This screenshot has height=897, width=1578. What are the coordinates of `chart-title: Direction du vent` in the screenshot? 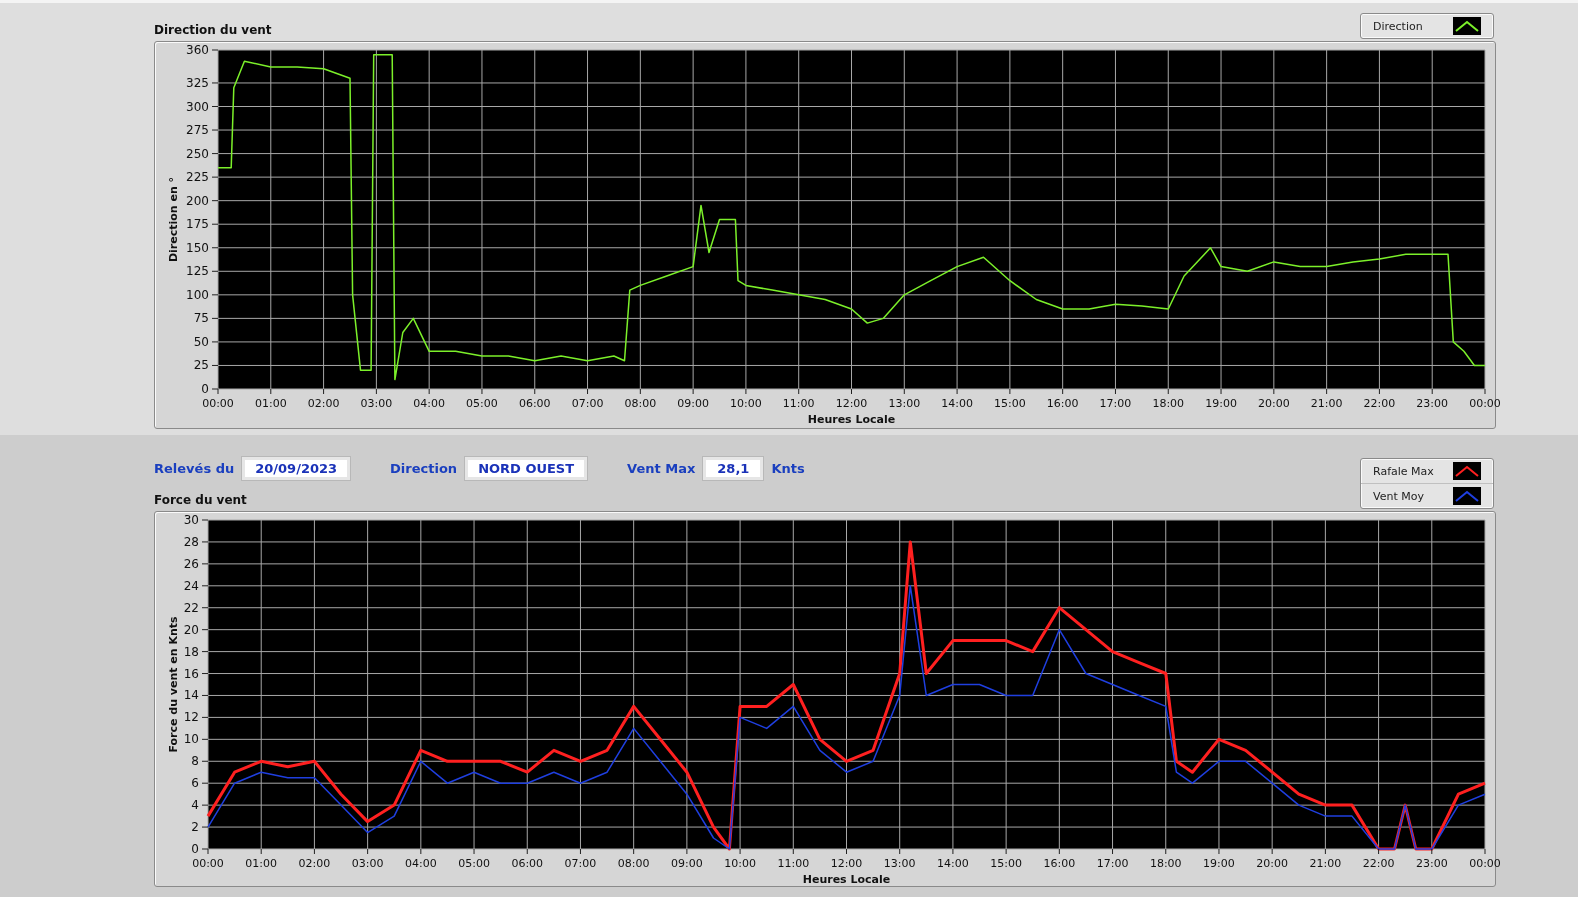 It's located at (213, 30).